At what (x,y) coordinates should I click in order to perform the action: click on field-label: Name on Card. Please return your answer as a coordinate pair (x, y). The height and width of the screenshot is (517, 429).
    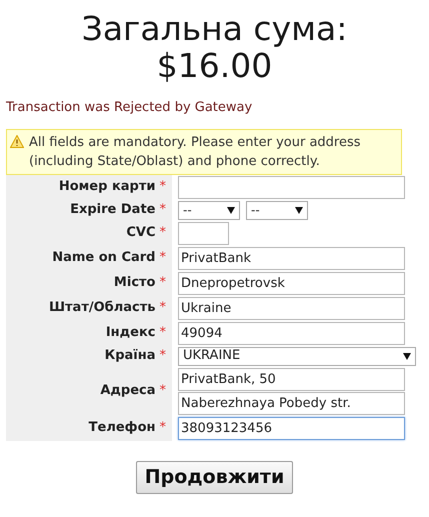
    Looking at the image, I should click on (104, 258).